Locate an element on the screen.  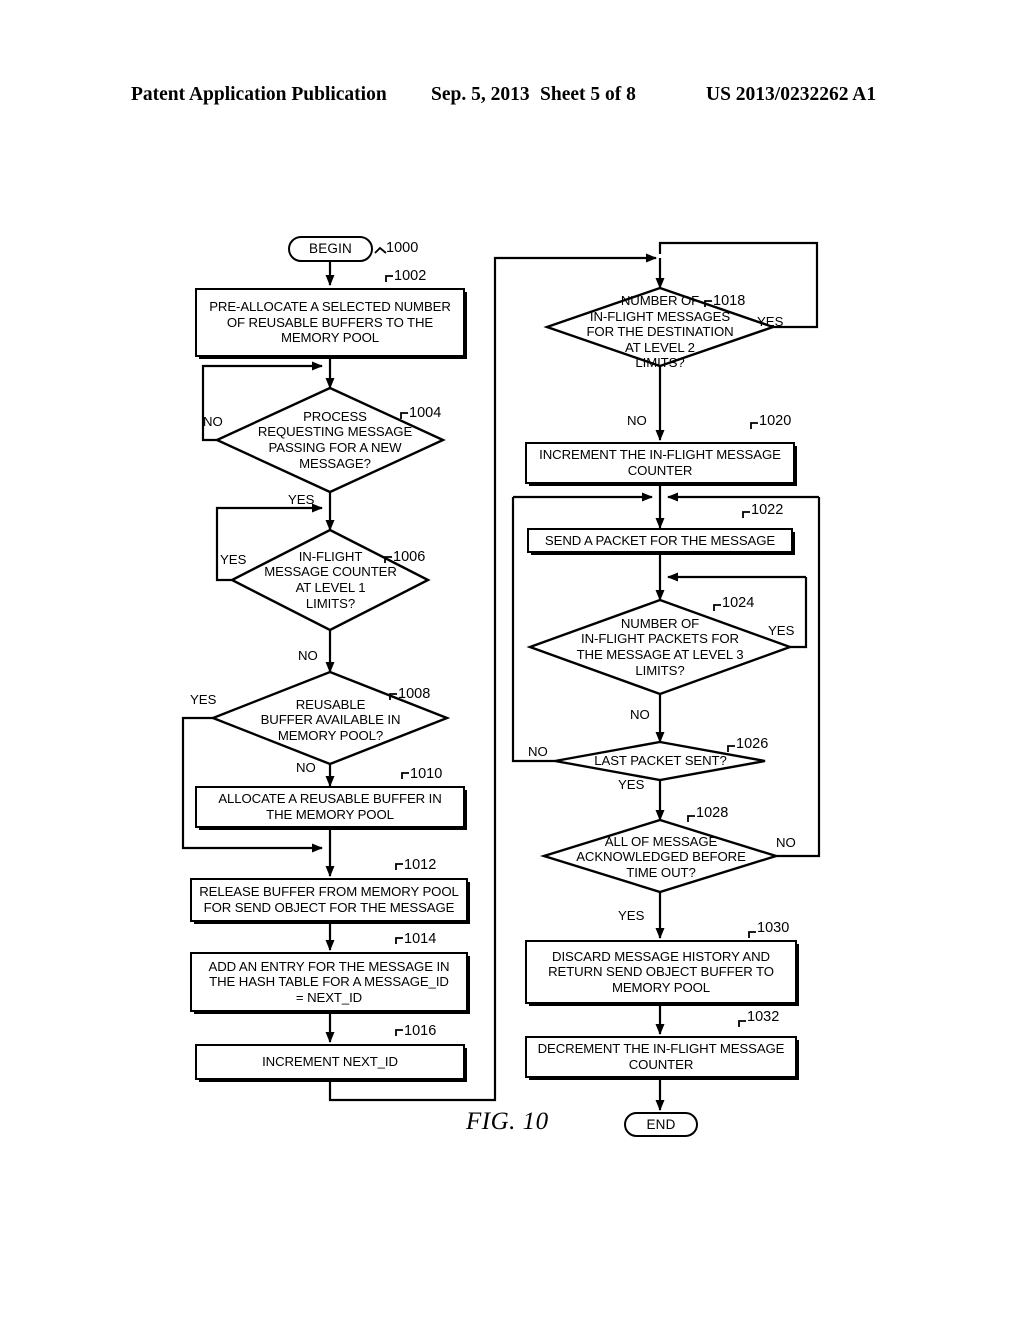
node-1022-send-packet: SEND A PACKET FOR THE MESSAGE is located at coordinates (660, 540).